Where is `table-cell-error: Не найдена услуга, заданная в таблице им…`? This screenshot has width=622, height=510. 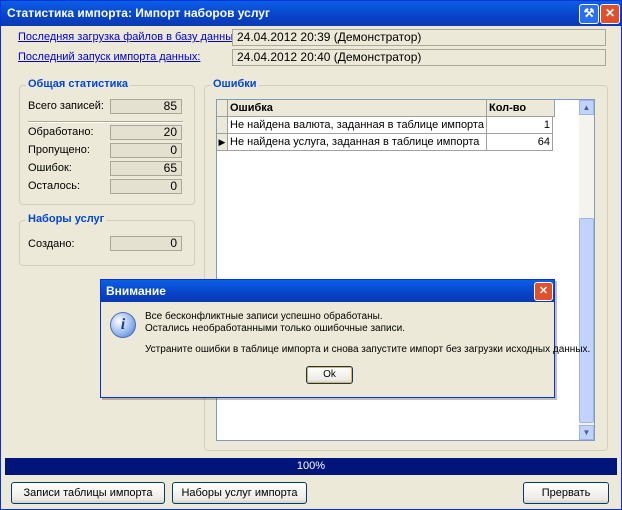
table-cell-error: Не найдена услуга, заданная в таблице им… is located at coordinates (357, 142).